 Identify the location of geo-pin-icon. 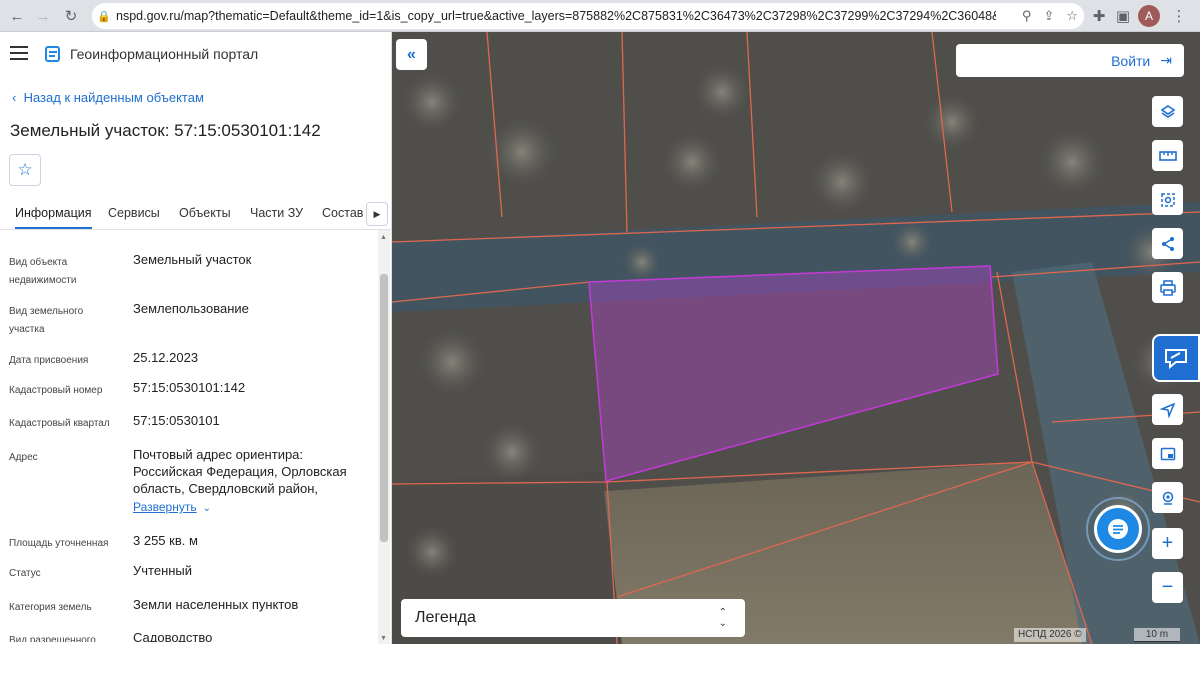
(1167, 498).